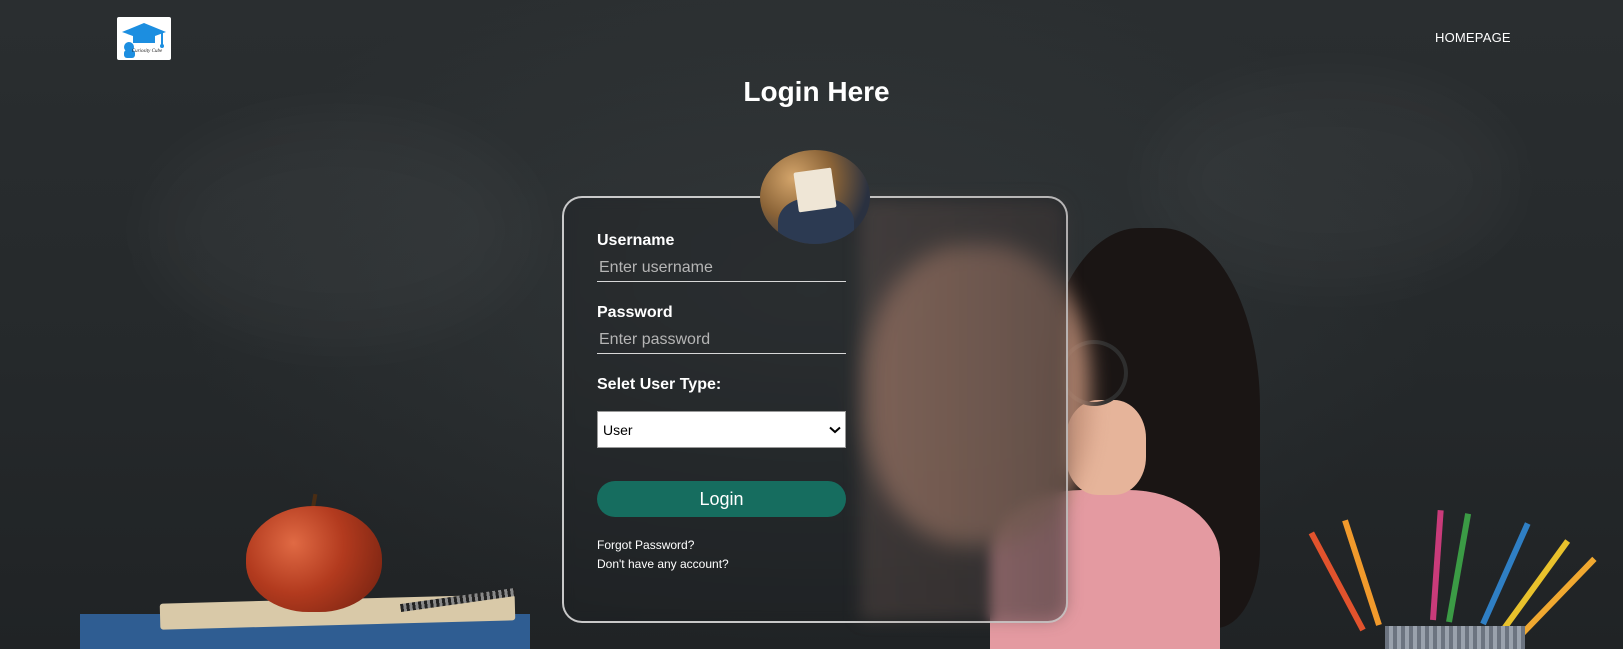 The image size is (1623, 649). I want to click on forgot-password-link: Forgot Password?, so click(645, 545).